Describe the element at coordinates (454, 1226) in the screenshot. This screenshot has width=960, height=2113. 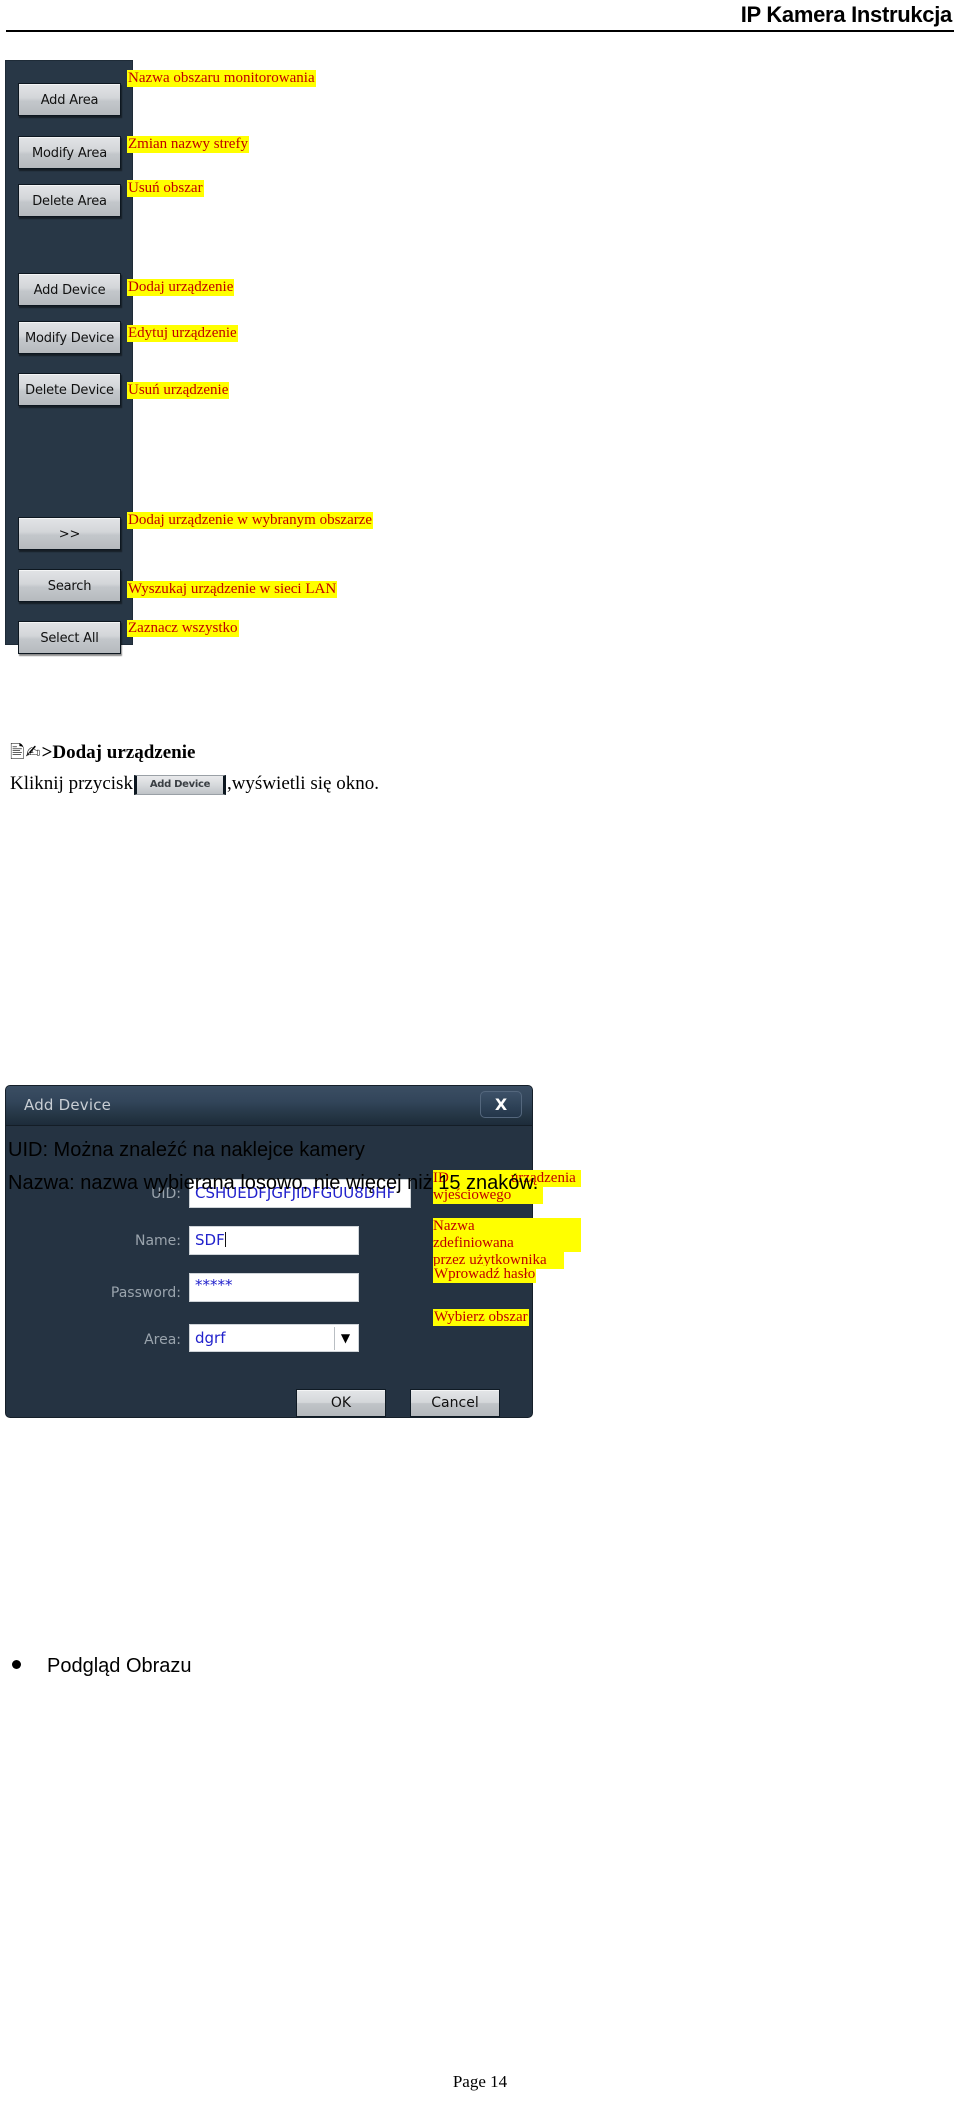
I see `annotation-name-a: Nazwa` at that location.